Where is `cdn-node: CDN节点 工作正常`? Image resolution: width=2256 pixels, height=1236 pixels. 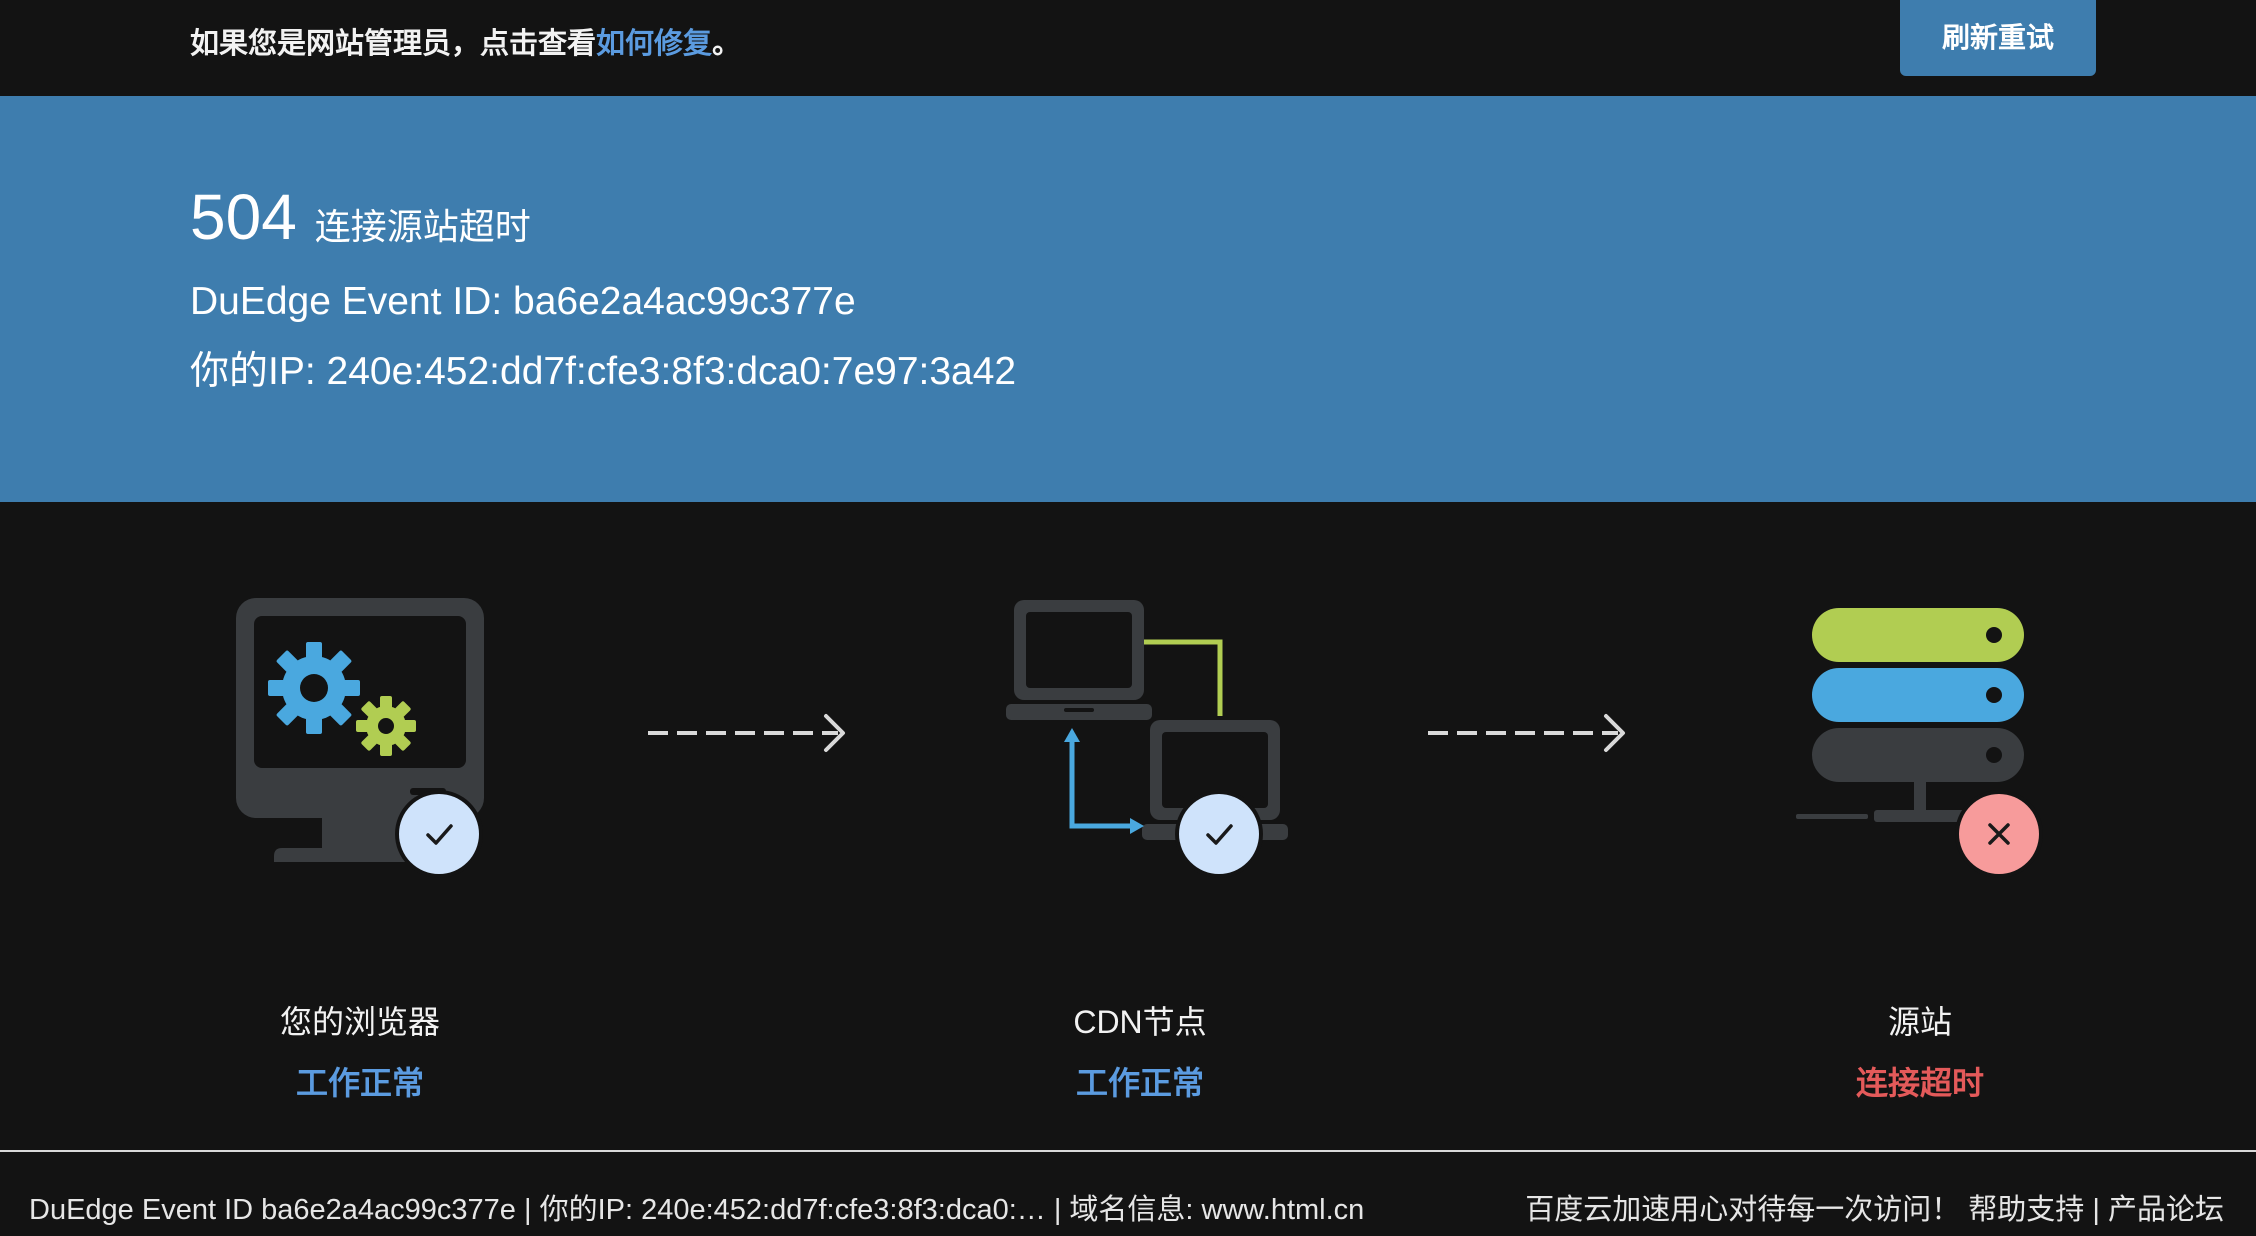 cdn-node: CDN节点 工作正常 is located at coordinates (1140, 846).